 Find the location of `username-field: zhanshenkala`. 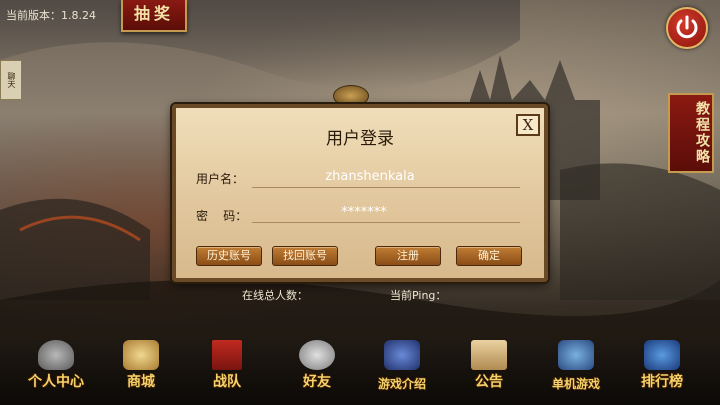

username-field: zhanshenkala is located at coordinates (370, 176).